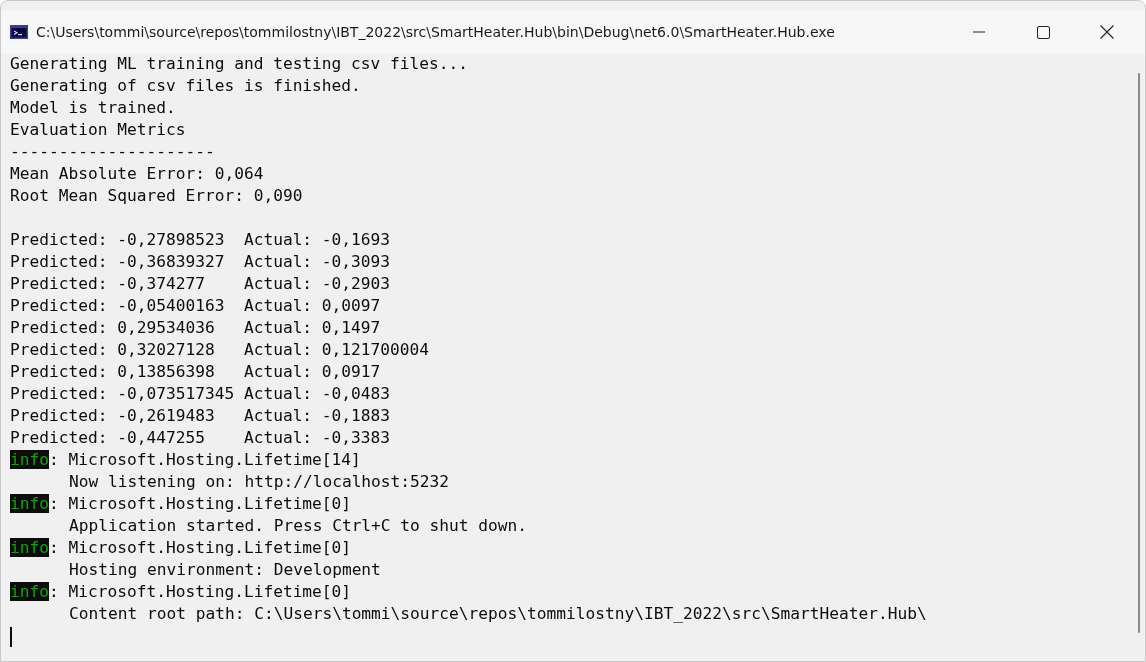 The width and height of the screenshot is (1146, 662). What do you see at coordinates (205, 459) in the screenshot?
I see `log-source: : Microsoft.Hosting.Lifetime[14]` at bounding box center [205, 459].